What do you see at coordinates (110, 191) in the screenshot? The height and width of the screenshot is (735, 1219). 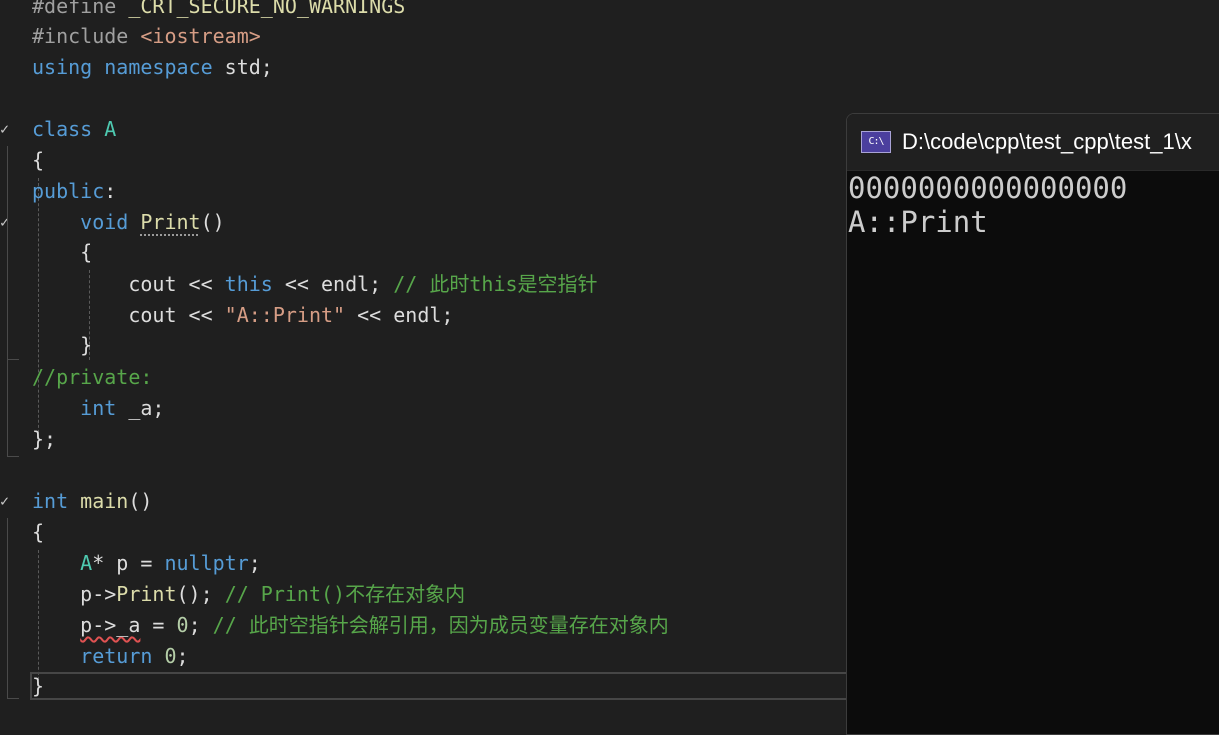 I see `code-text: :` at bounding box center [110, 191].